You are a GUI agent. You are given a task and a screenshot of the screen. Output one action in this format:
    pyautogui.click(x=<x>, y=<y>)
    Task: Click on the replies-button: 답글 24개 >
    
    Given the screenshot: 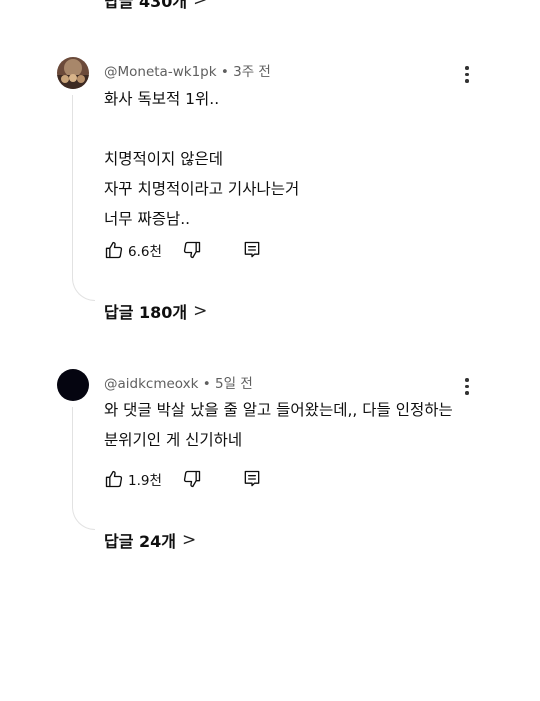 What is the action you would take?
    pyautogui.click(x=150, y=540)
    